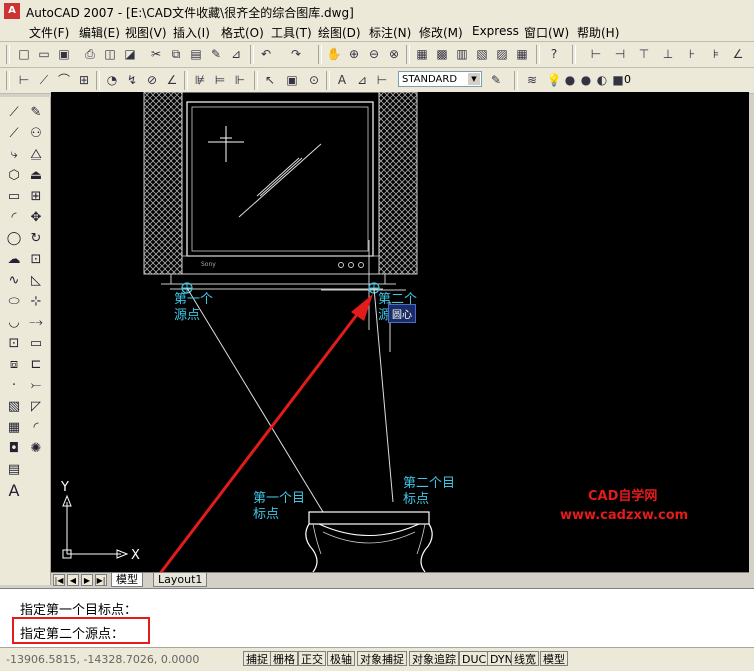 This screenshot has height=671, width=754. Describe the element at coordinates (291, 32) in the screenshot. I see `menu-tools: 工具(T)` at that location.